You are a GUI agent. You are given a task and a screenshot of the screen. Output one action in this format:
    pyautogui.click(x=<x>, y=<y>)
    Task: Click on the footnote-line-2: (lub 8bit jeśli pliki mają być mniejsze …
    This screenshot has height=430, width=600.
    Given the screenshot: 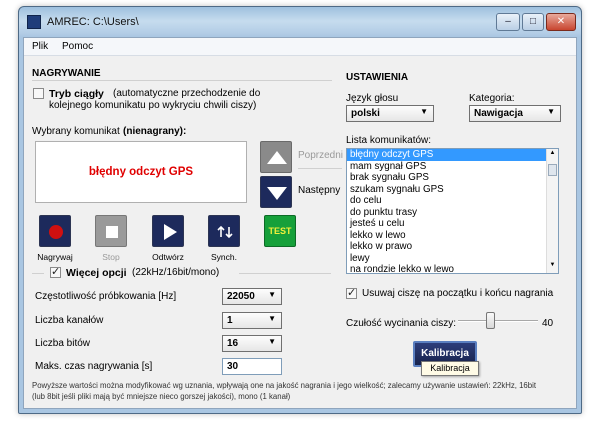 What is the action you would take?
    pyautogui.click(x=161, y=396)
    